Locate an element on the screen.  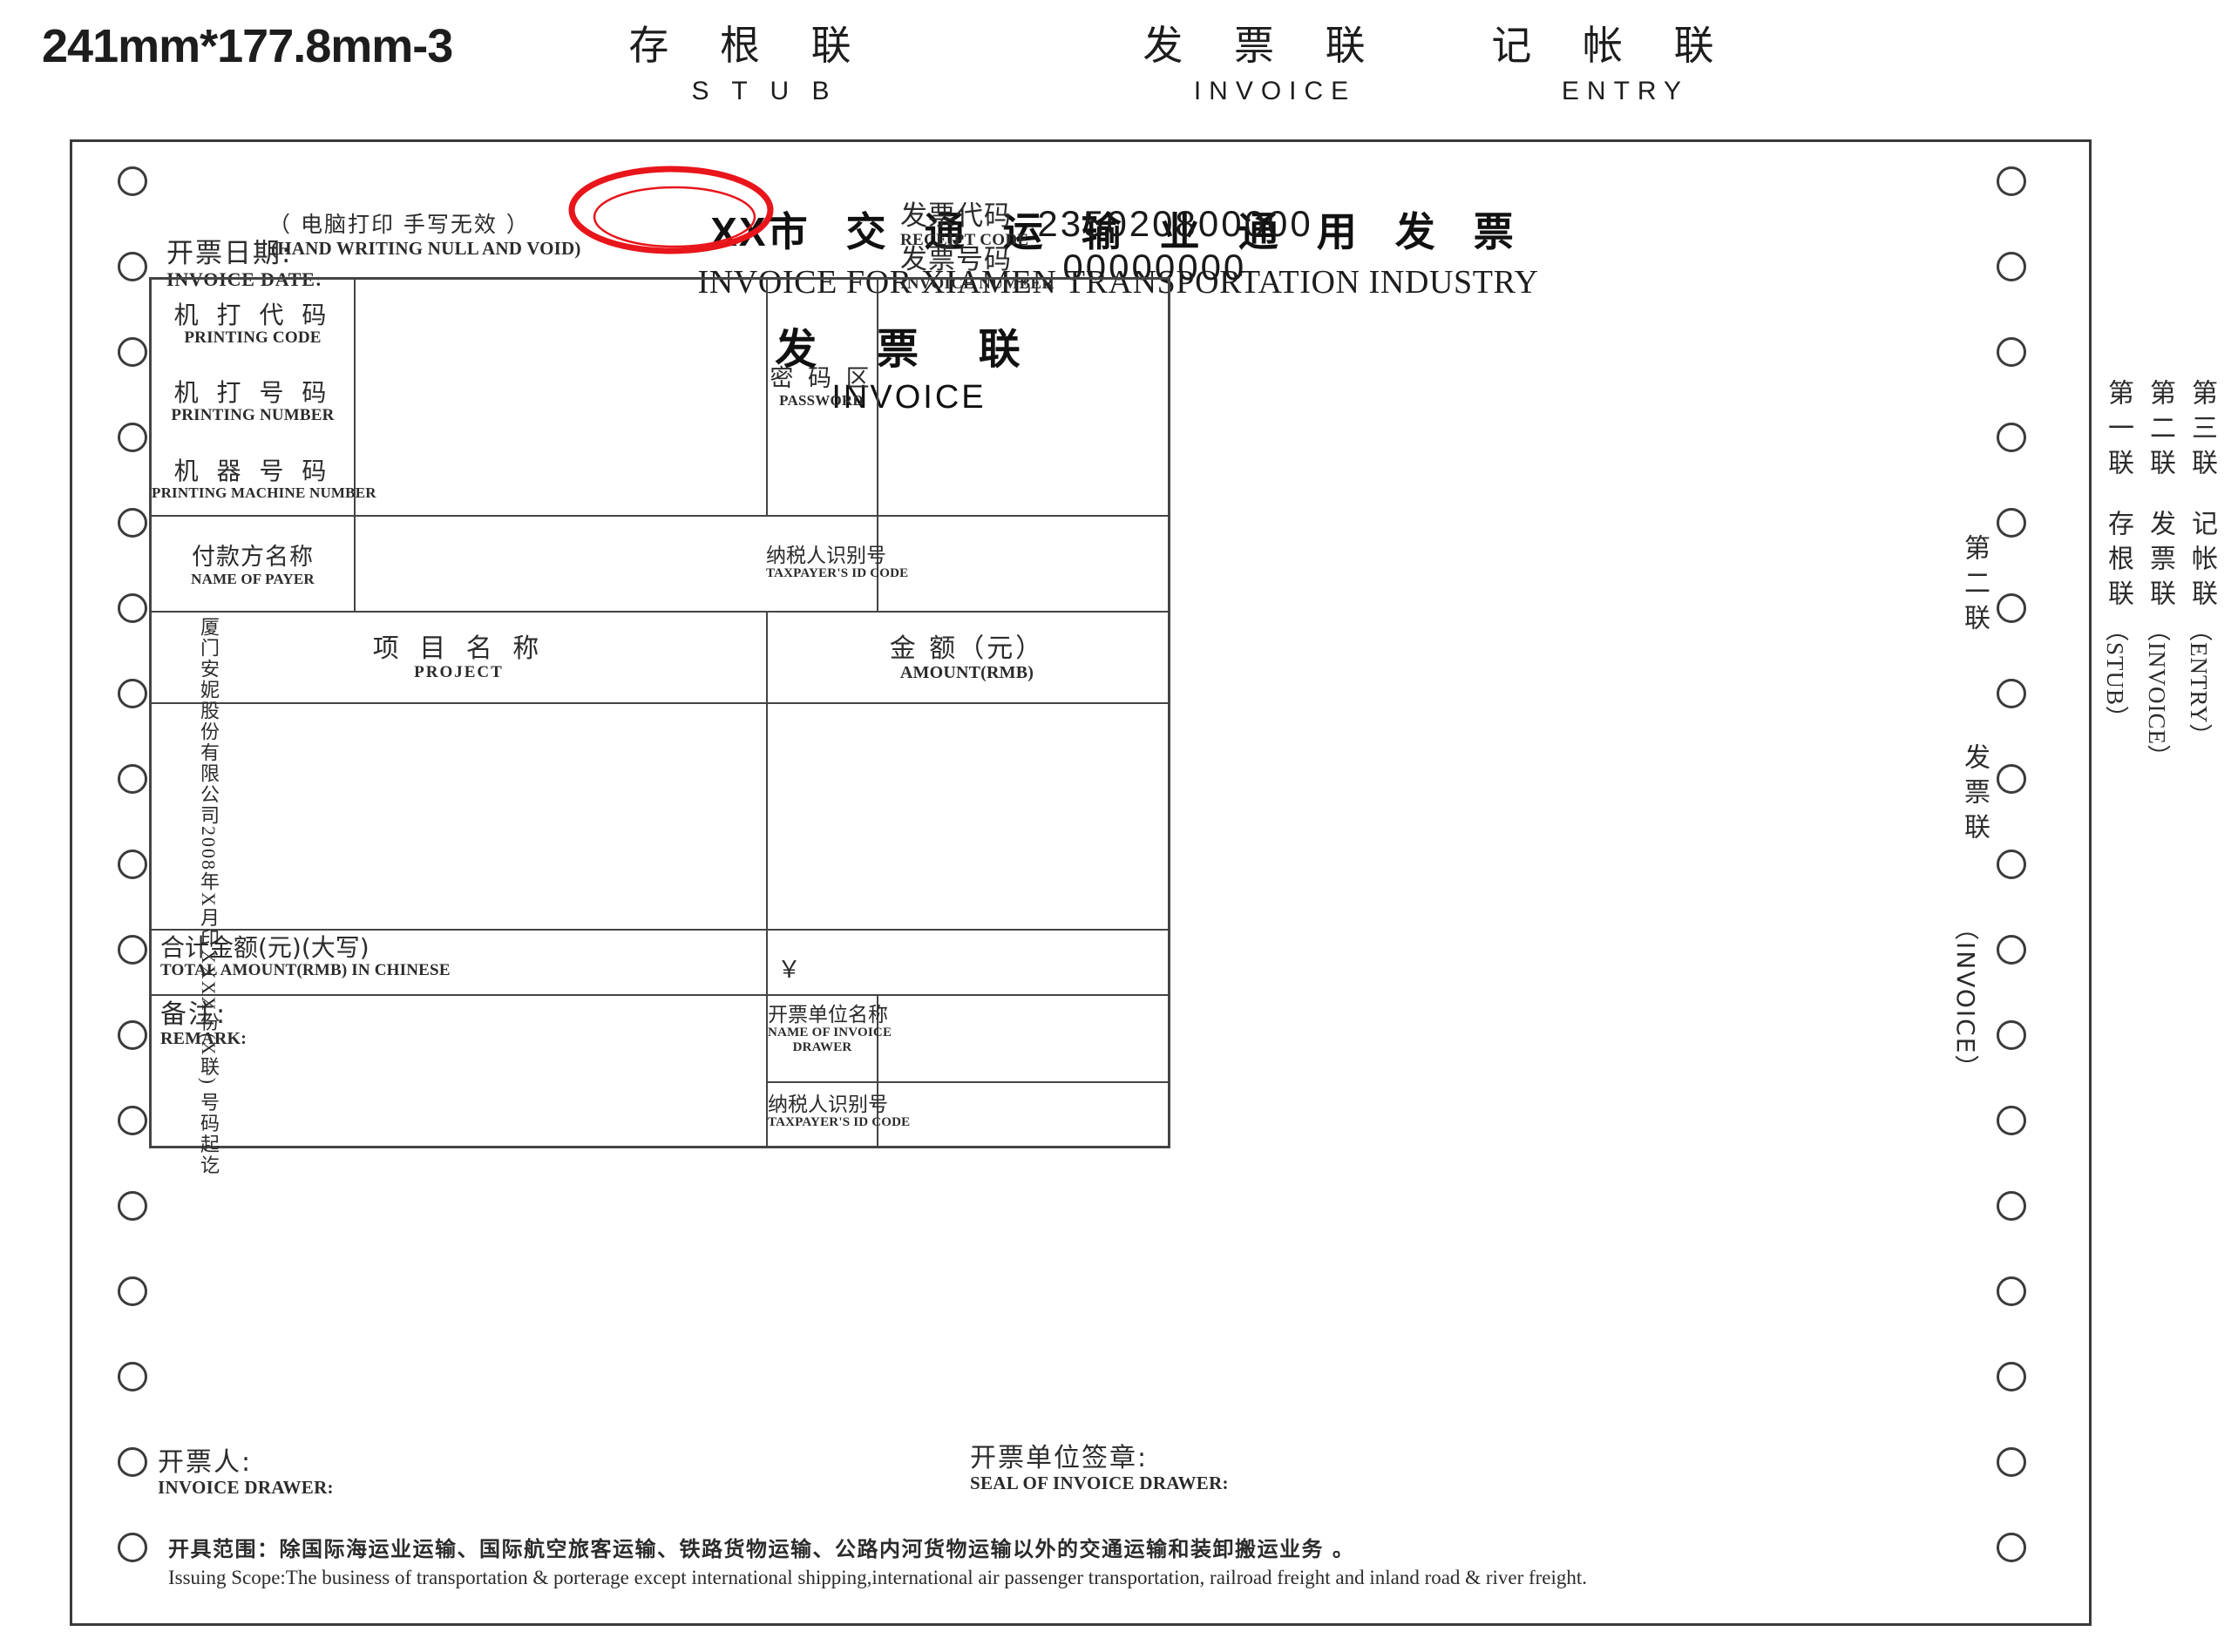
footer-seal-of-drawer: 开票单位签章: SEAL OF INVOICE DRAWER: is located at coordinates (1099, 1468).